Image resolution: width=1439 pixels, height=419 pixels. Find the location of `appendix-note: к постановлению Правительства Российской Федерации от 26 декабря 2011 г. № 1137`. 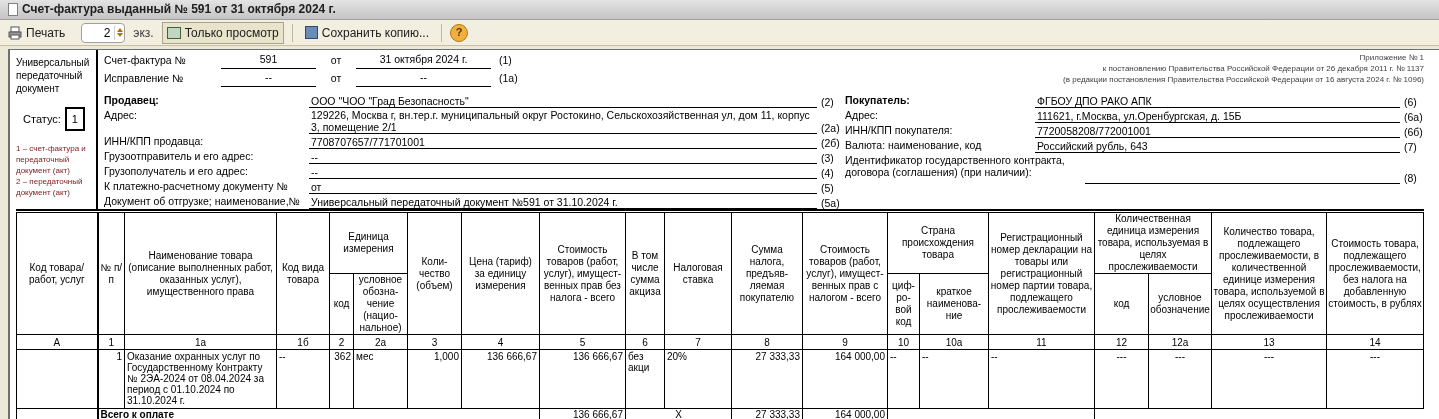

appendix-note: к постановлению Правительства Российской Федерации от 26 декабря 2011 г. № 1137 is located at coordinates (1263, 68).